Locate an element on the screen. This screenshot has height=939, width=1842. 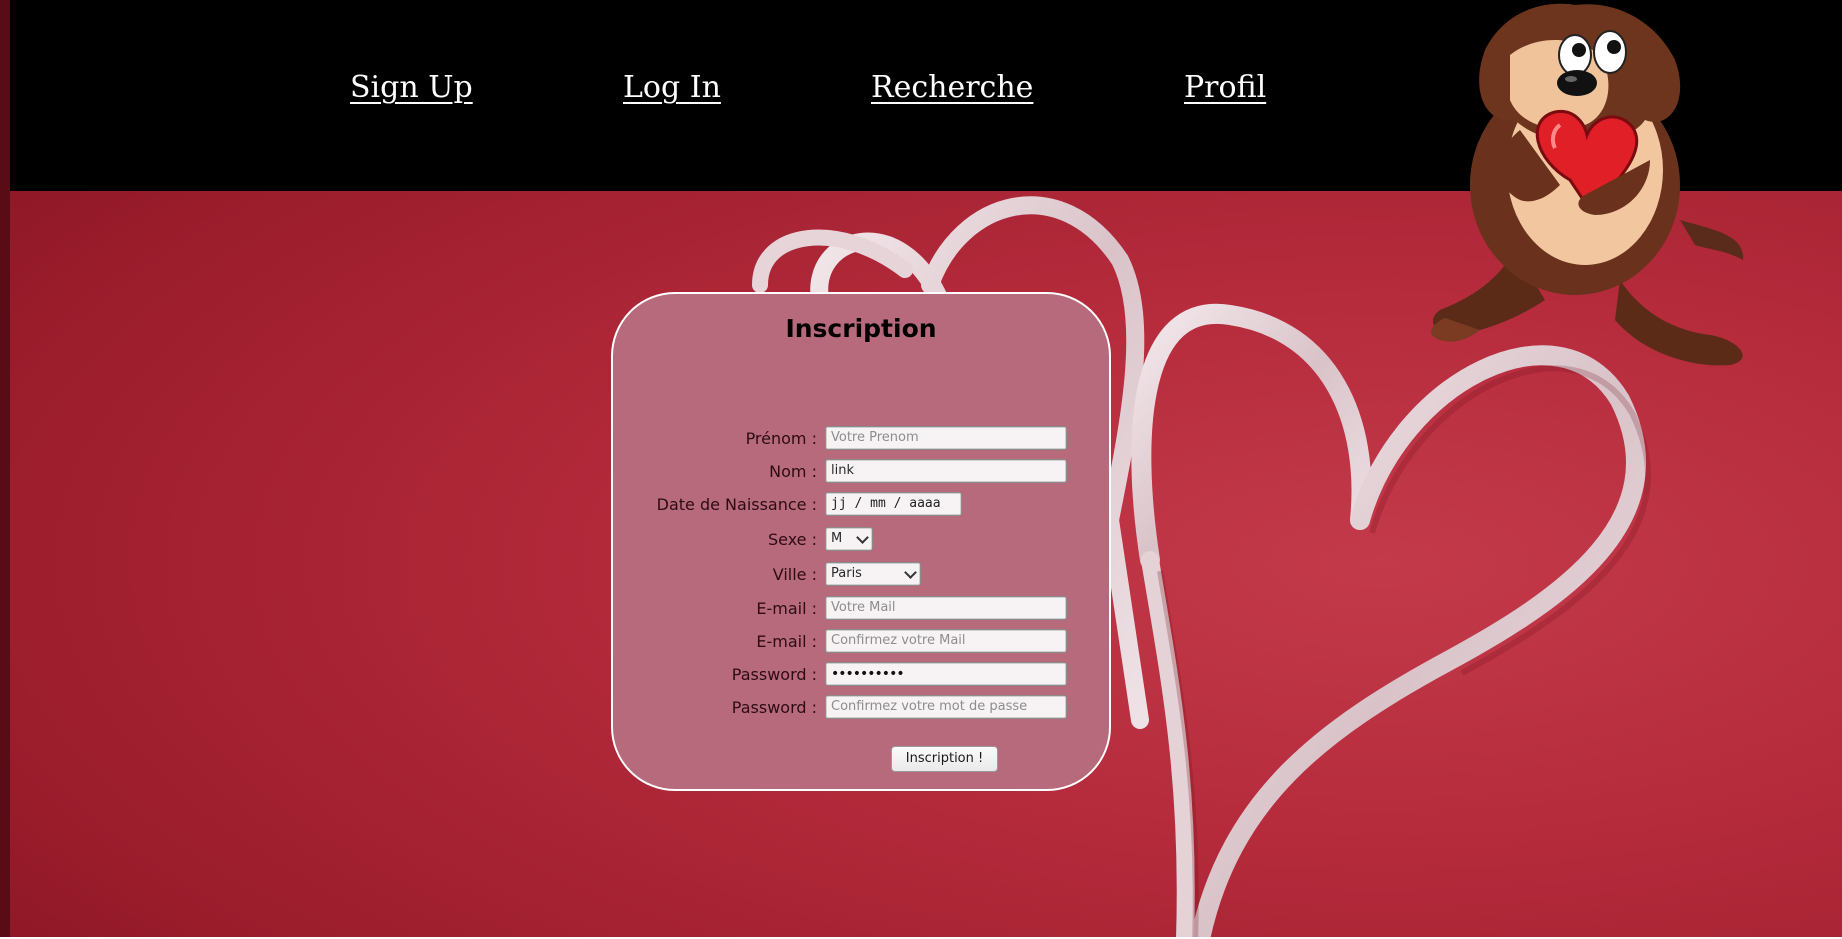
row-ville: Ville : Paris is located at coordinates (861, 576).